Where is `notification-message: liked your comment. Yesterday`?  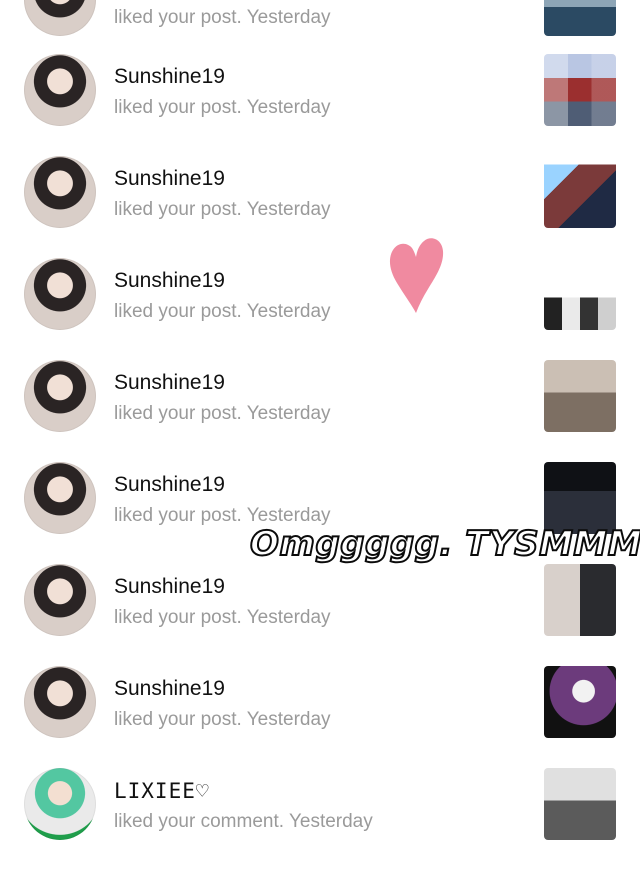 notification-message: liked your comment. Yesterday is located at coordinates (243, 821).